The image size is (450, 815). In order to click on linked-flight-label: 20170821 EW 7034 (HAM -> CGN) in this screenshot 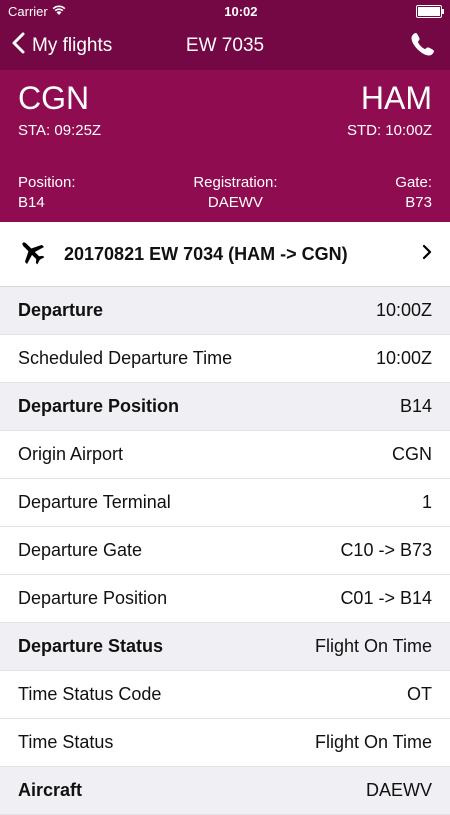, I will do `click(206, 253)`.